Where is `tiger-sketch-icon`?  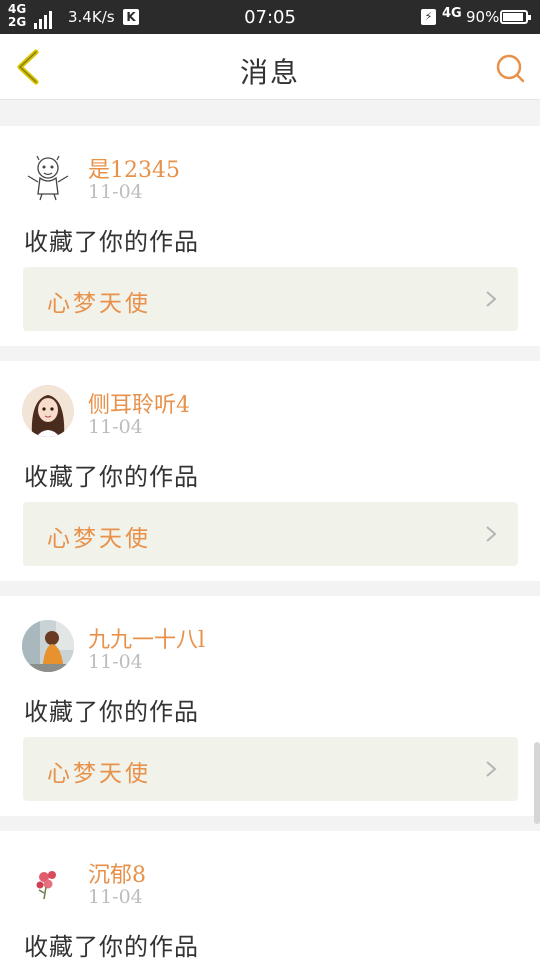 tiger-sketch-icon is located at coordinates (48, 178).